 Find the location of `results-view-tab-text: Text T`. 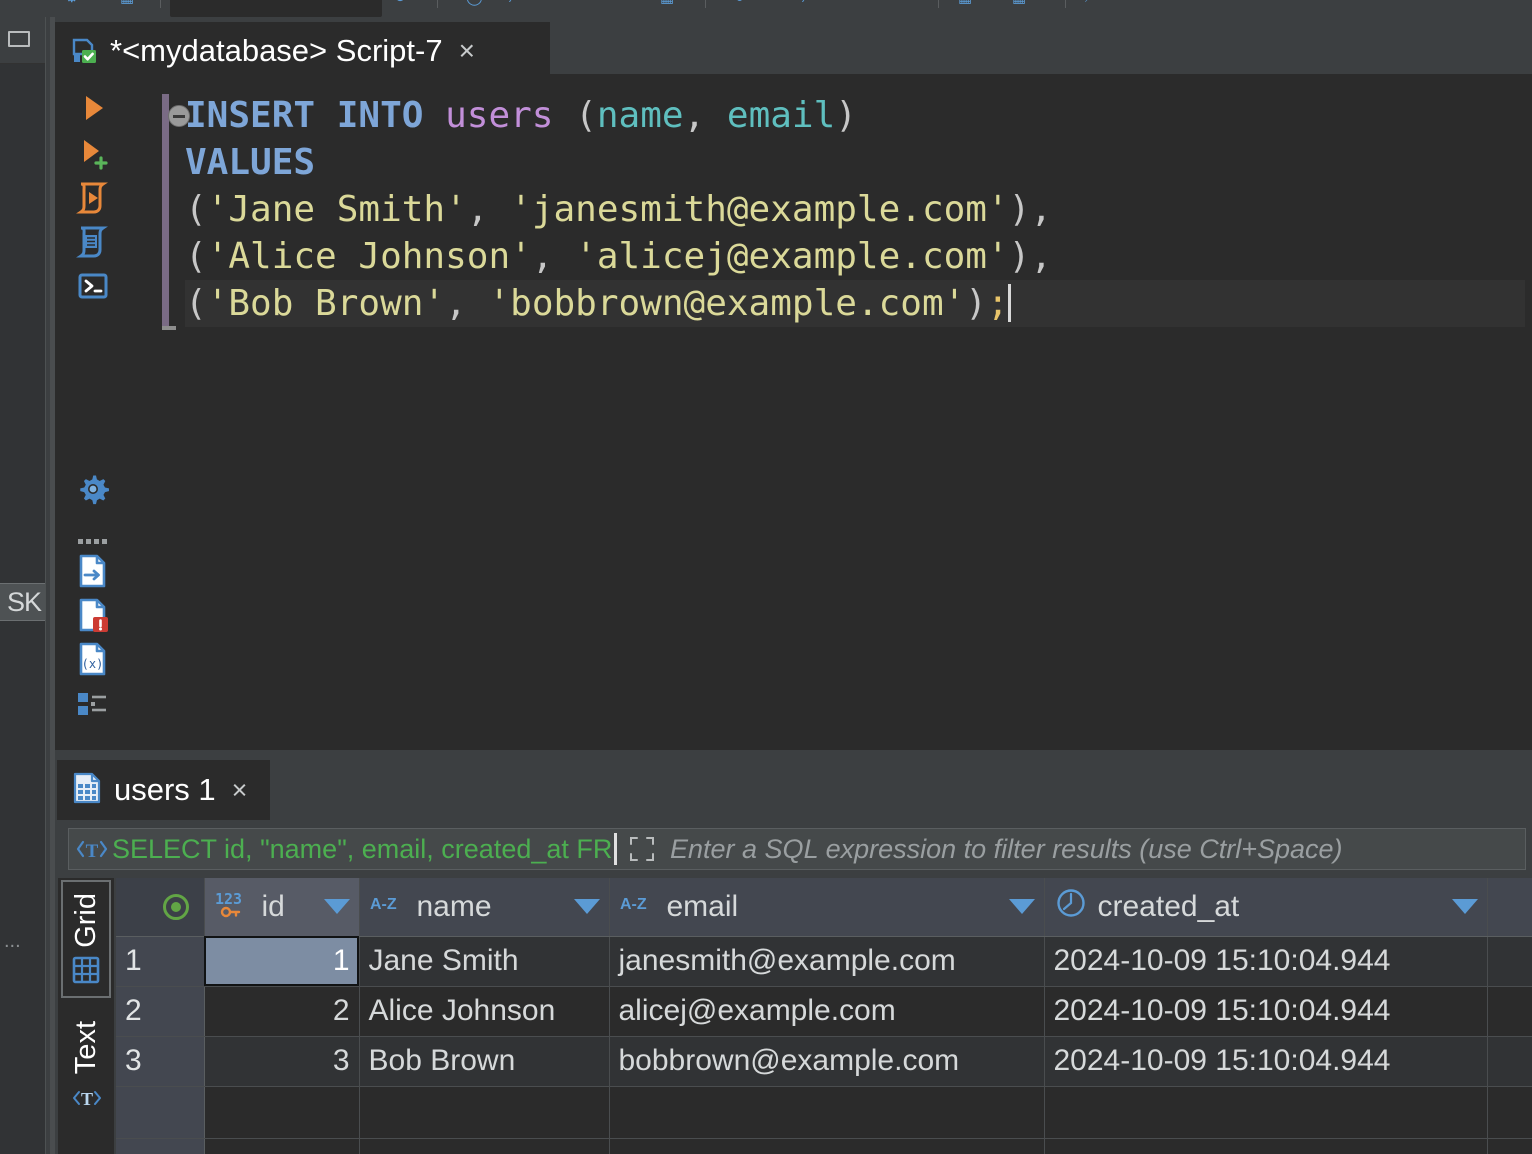

results-view-tab-text: Text T is located at coordinates (86, 1067).